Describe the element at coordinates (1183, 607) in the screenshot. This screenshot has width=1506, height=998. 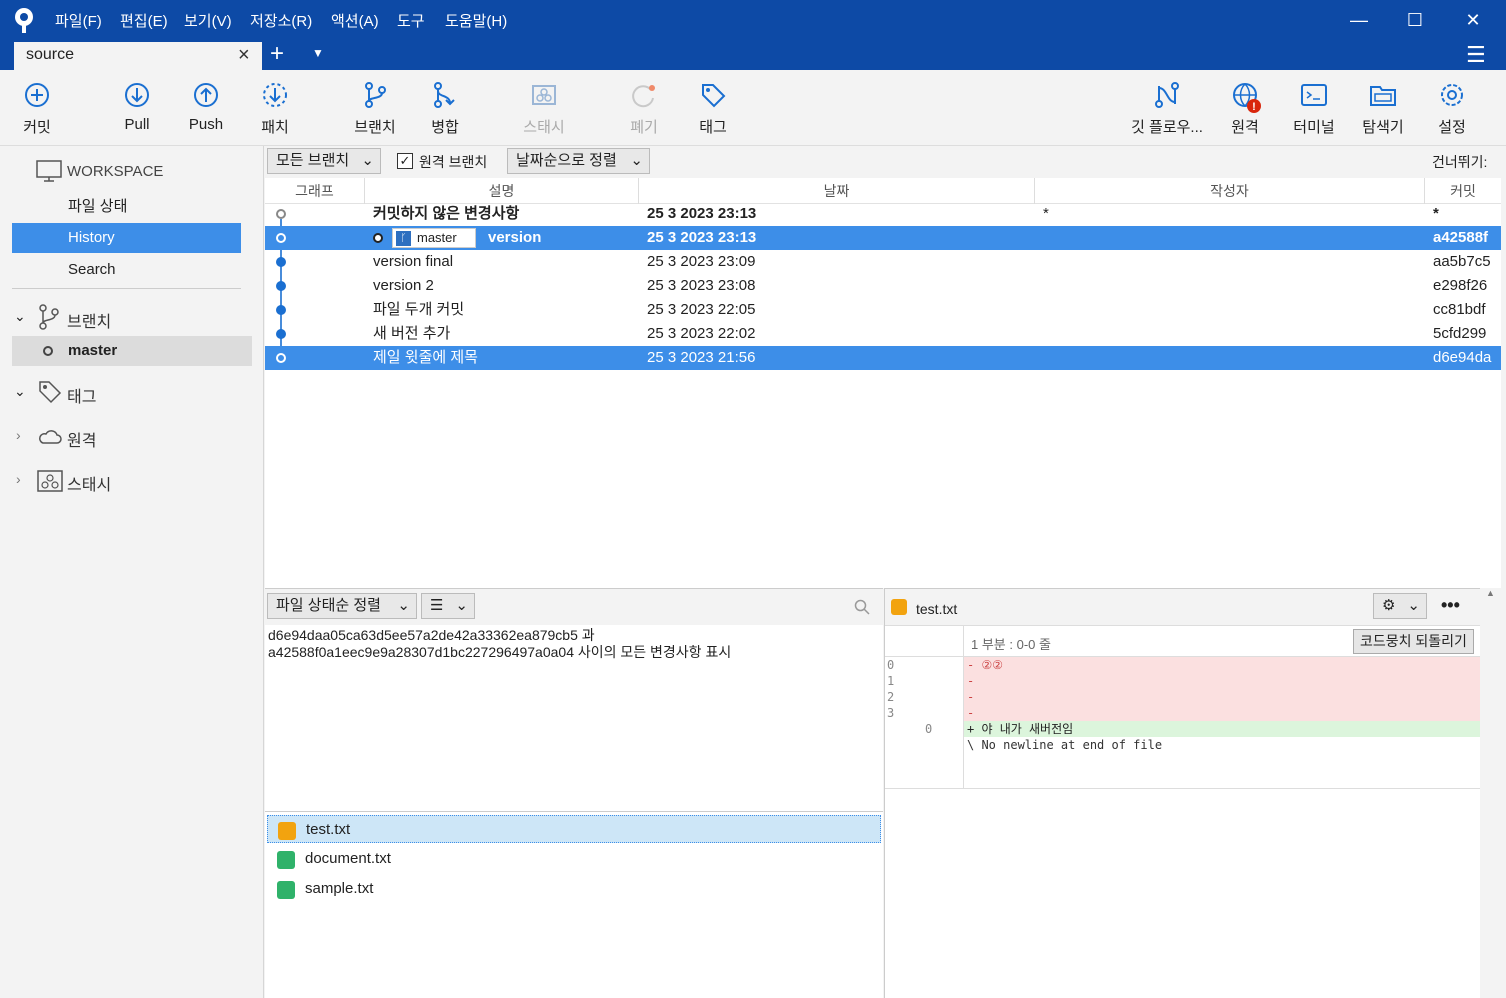
I see `diff-header: test.txt ⚙ ⌄ •••` at that location.